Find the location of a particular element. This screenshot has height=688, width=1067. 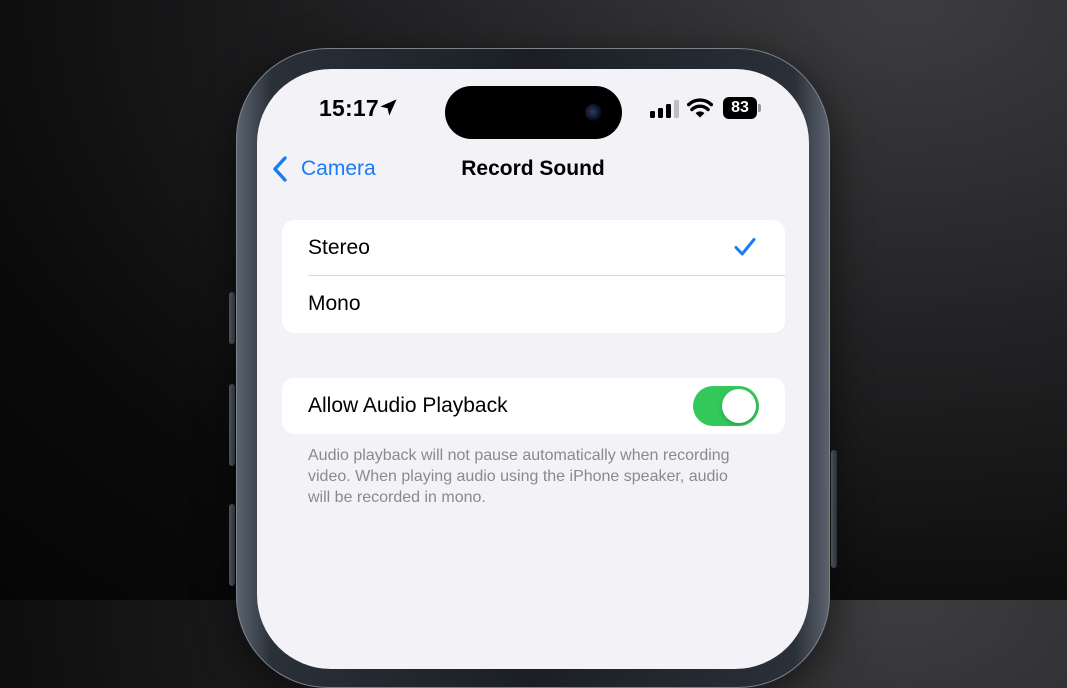

sound-options-group: Stereo Mono is located at coordinates (533, 276).